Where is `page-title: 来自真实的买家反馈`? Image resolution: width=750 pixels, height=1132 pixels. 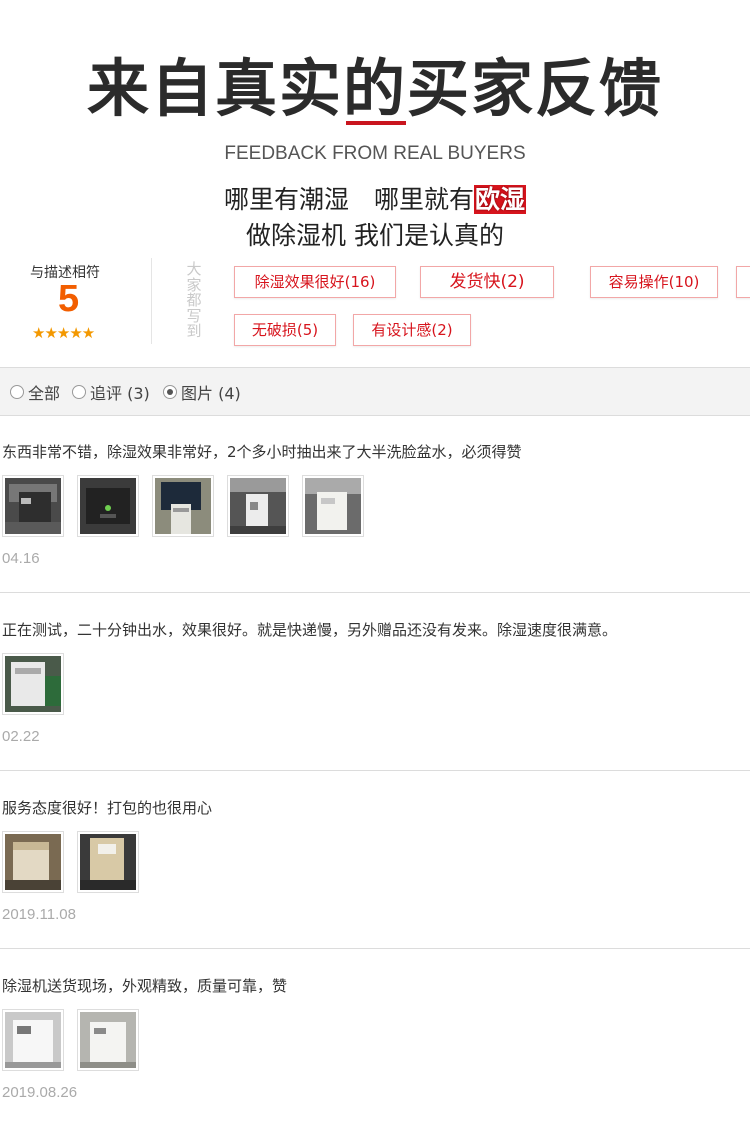
page-title: 来自真实的买家反馈 is located at coordinates (374, 88).